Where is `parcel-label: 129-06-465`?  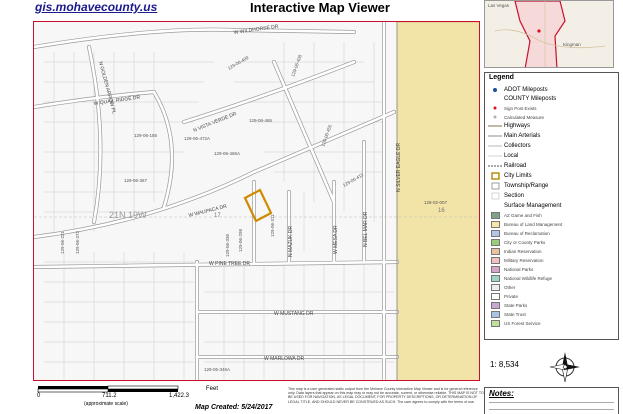 parcel-label: 129-06-465 is located at coordinates (261, 120).